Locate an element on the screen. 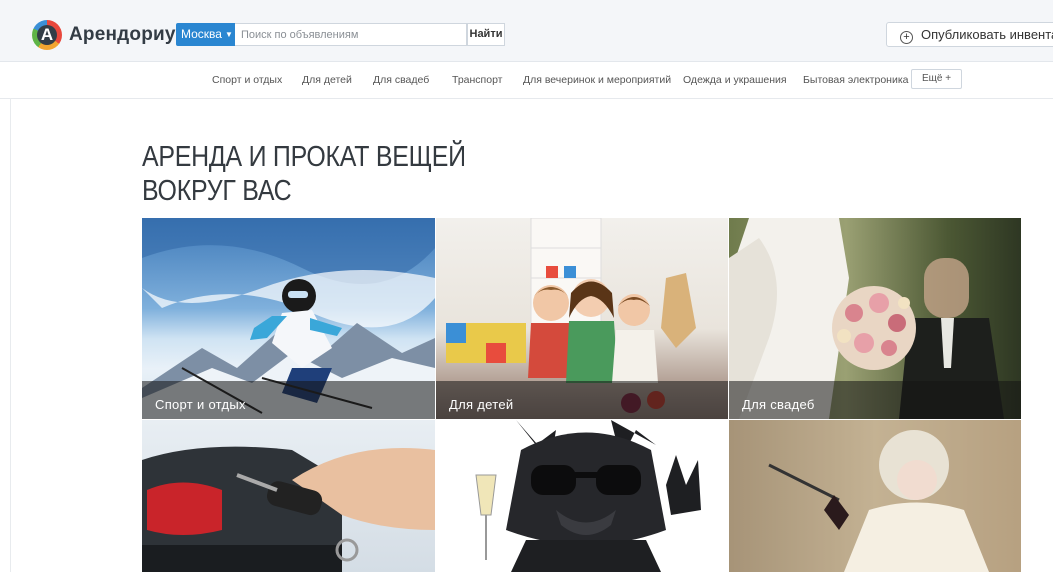  logo-letter: А is located at coordinates (47, 34).